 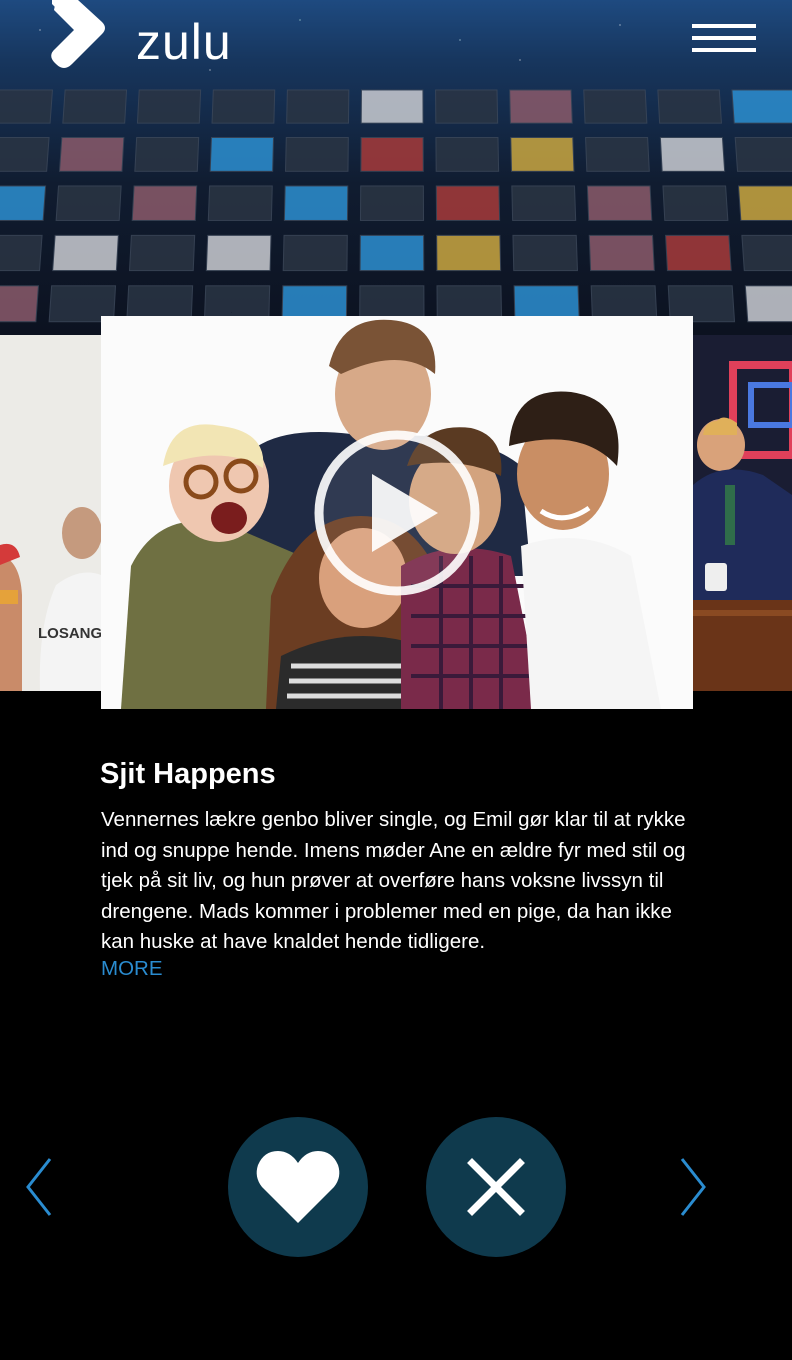 I want to click on chevron-left-icon, so click(x=40, y=1187).